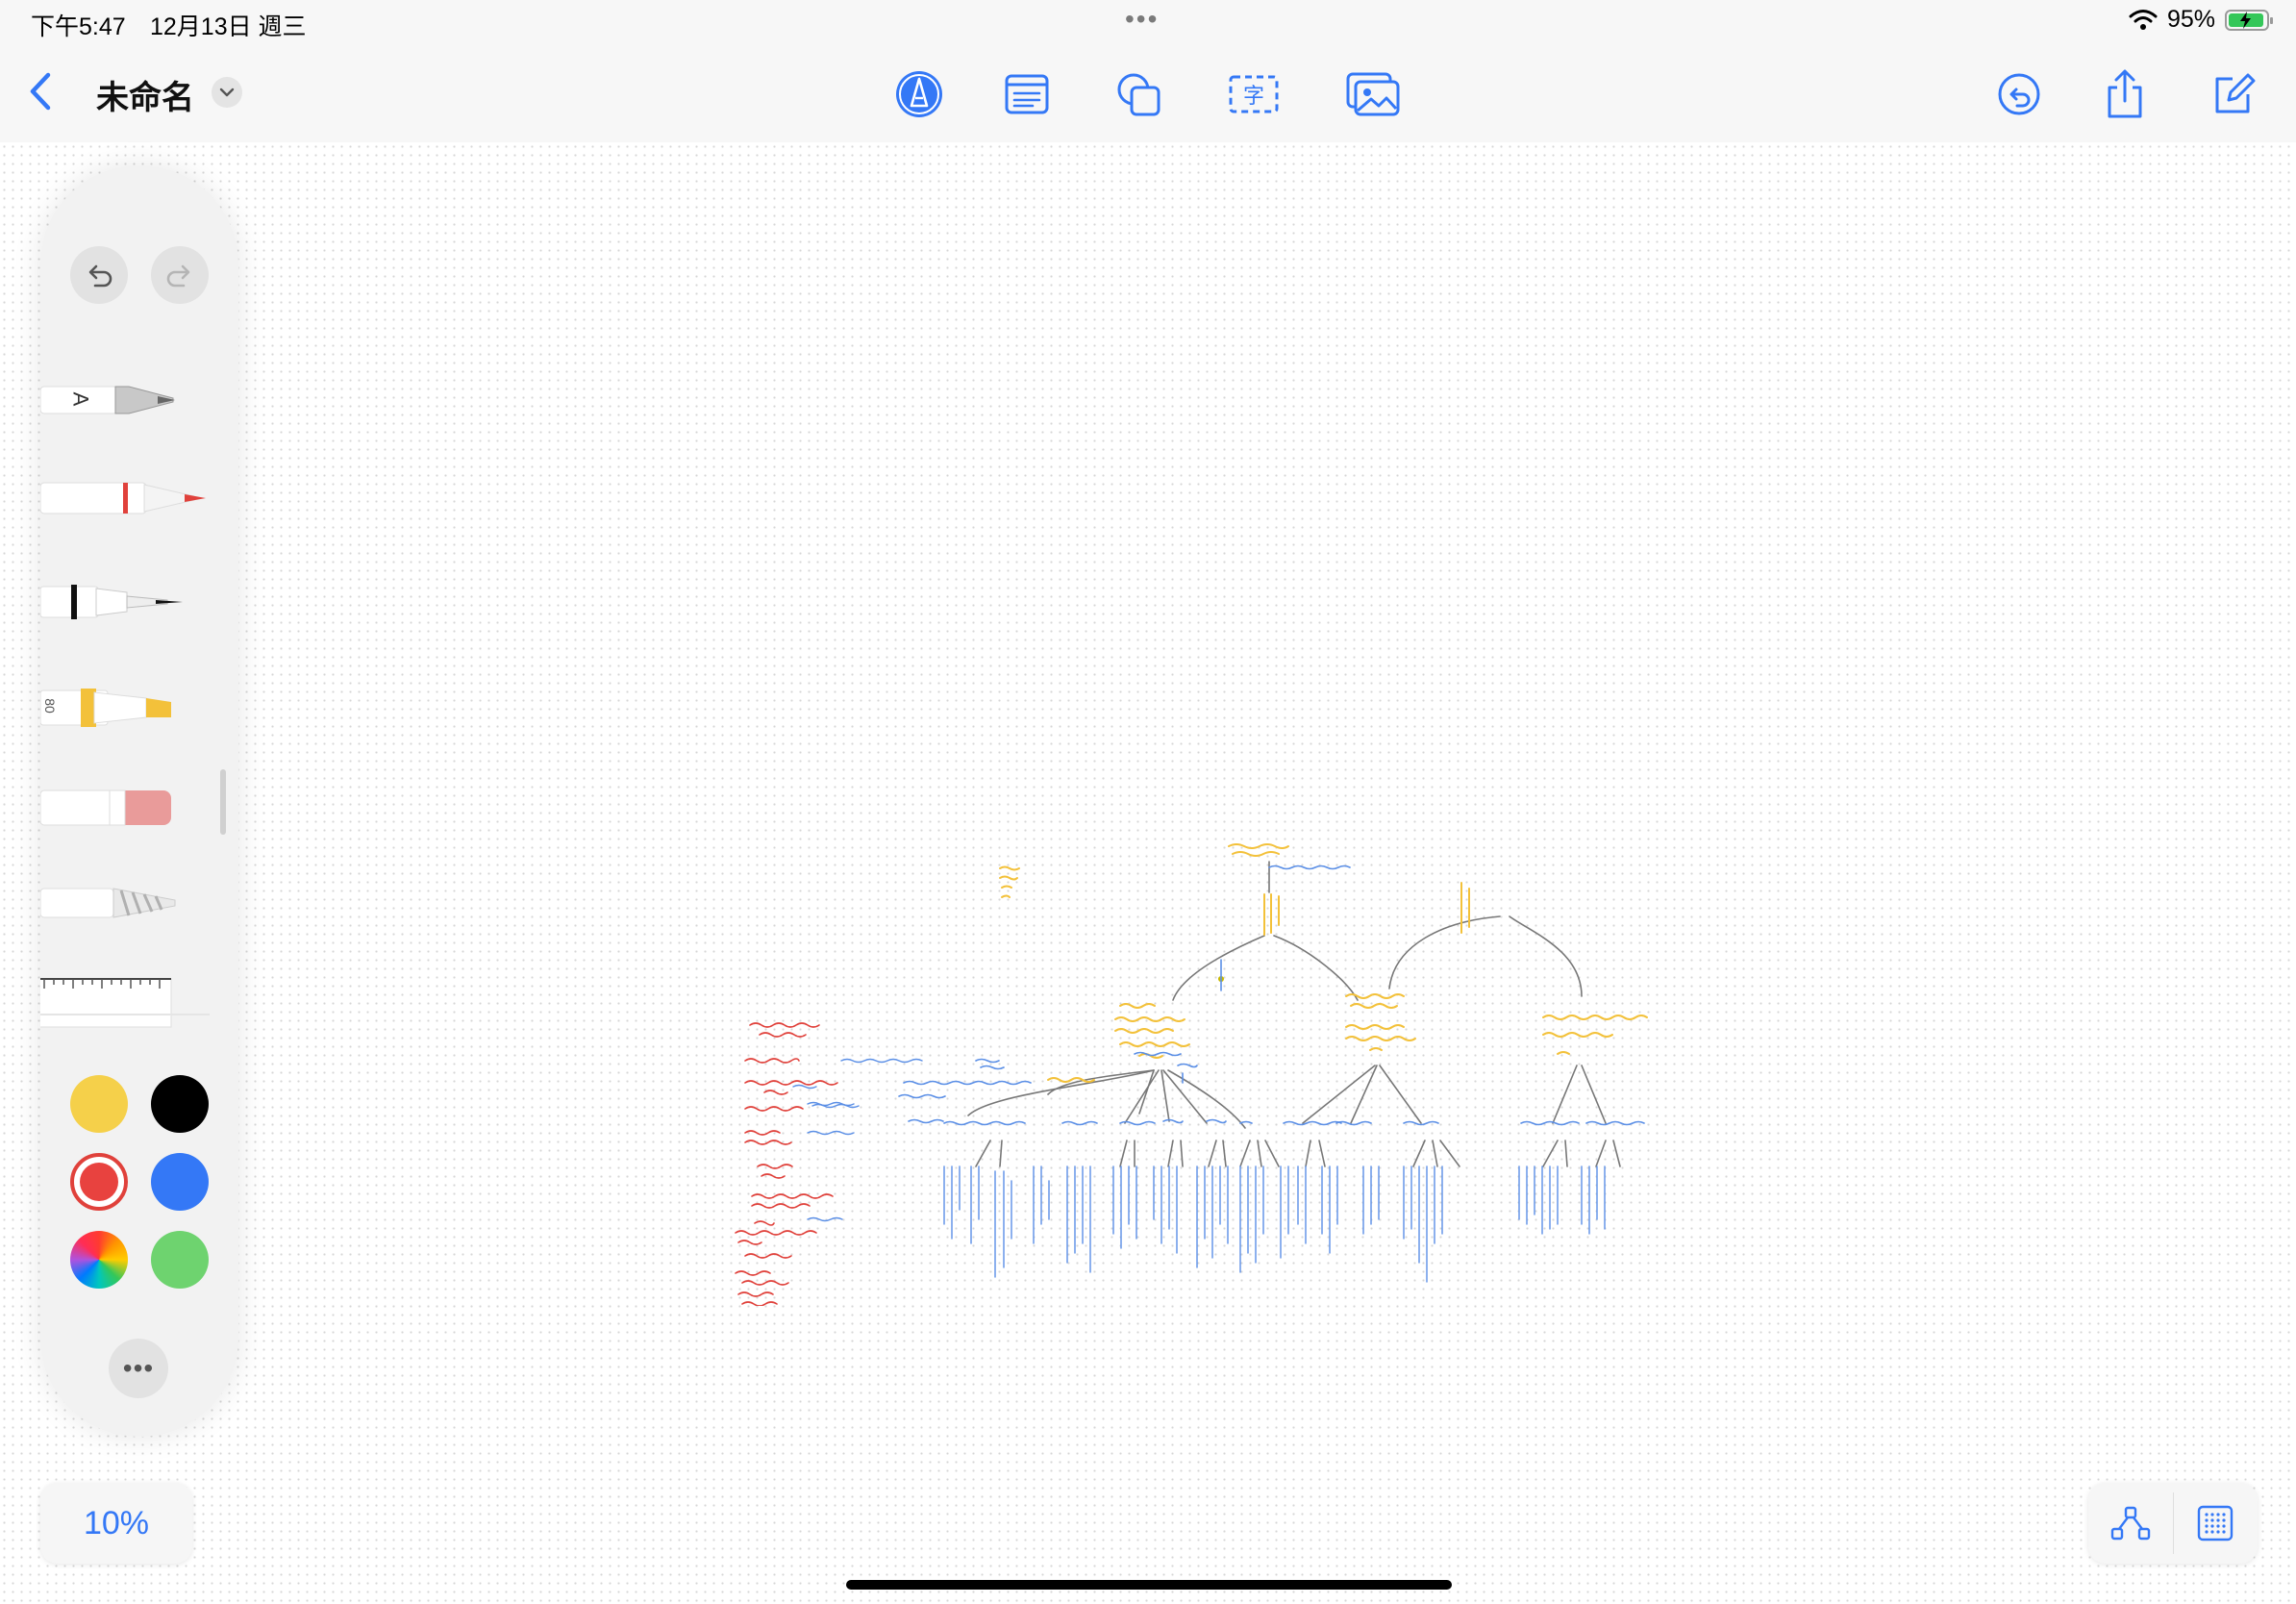 The height and width of the screenshot is (1604, 2296). What do you see at coordinates (111, 602) in the screenshot?
I see `fineliner-icon` at bounding box center [111, 602].